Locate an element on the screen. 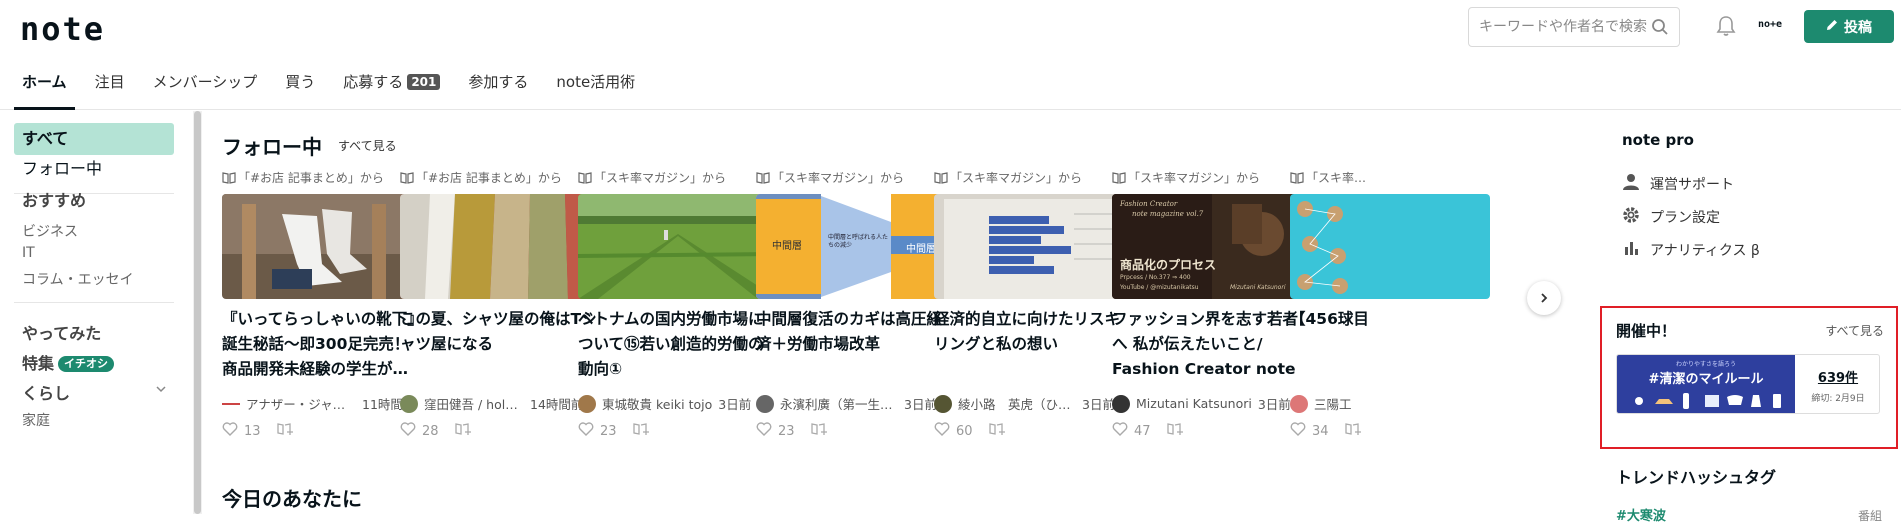 This screenshot has height=524, width=1901. bell-icon is located at coordinates (1726, 28).